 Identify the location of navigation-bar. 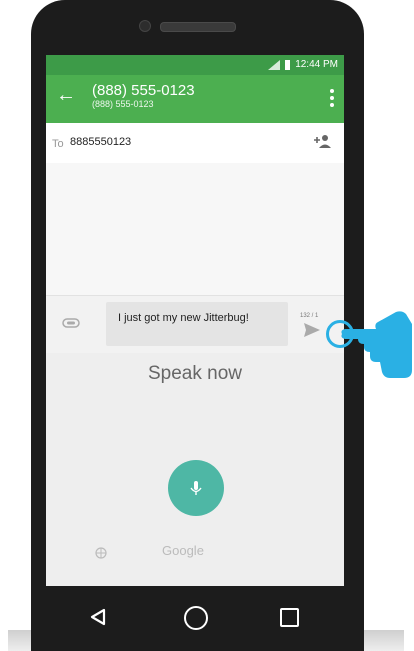
(195, 618).